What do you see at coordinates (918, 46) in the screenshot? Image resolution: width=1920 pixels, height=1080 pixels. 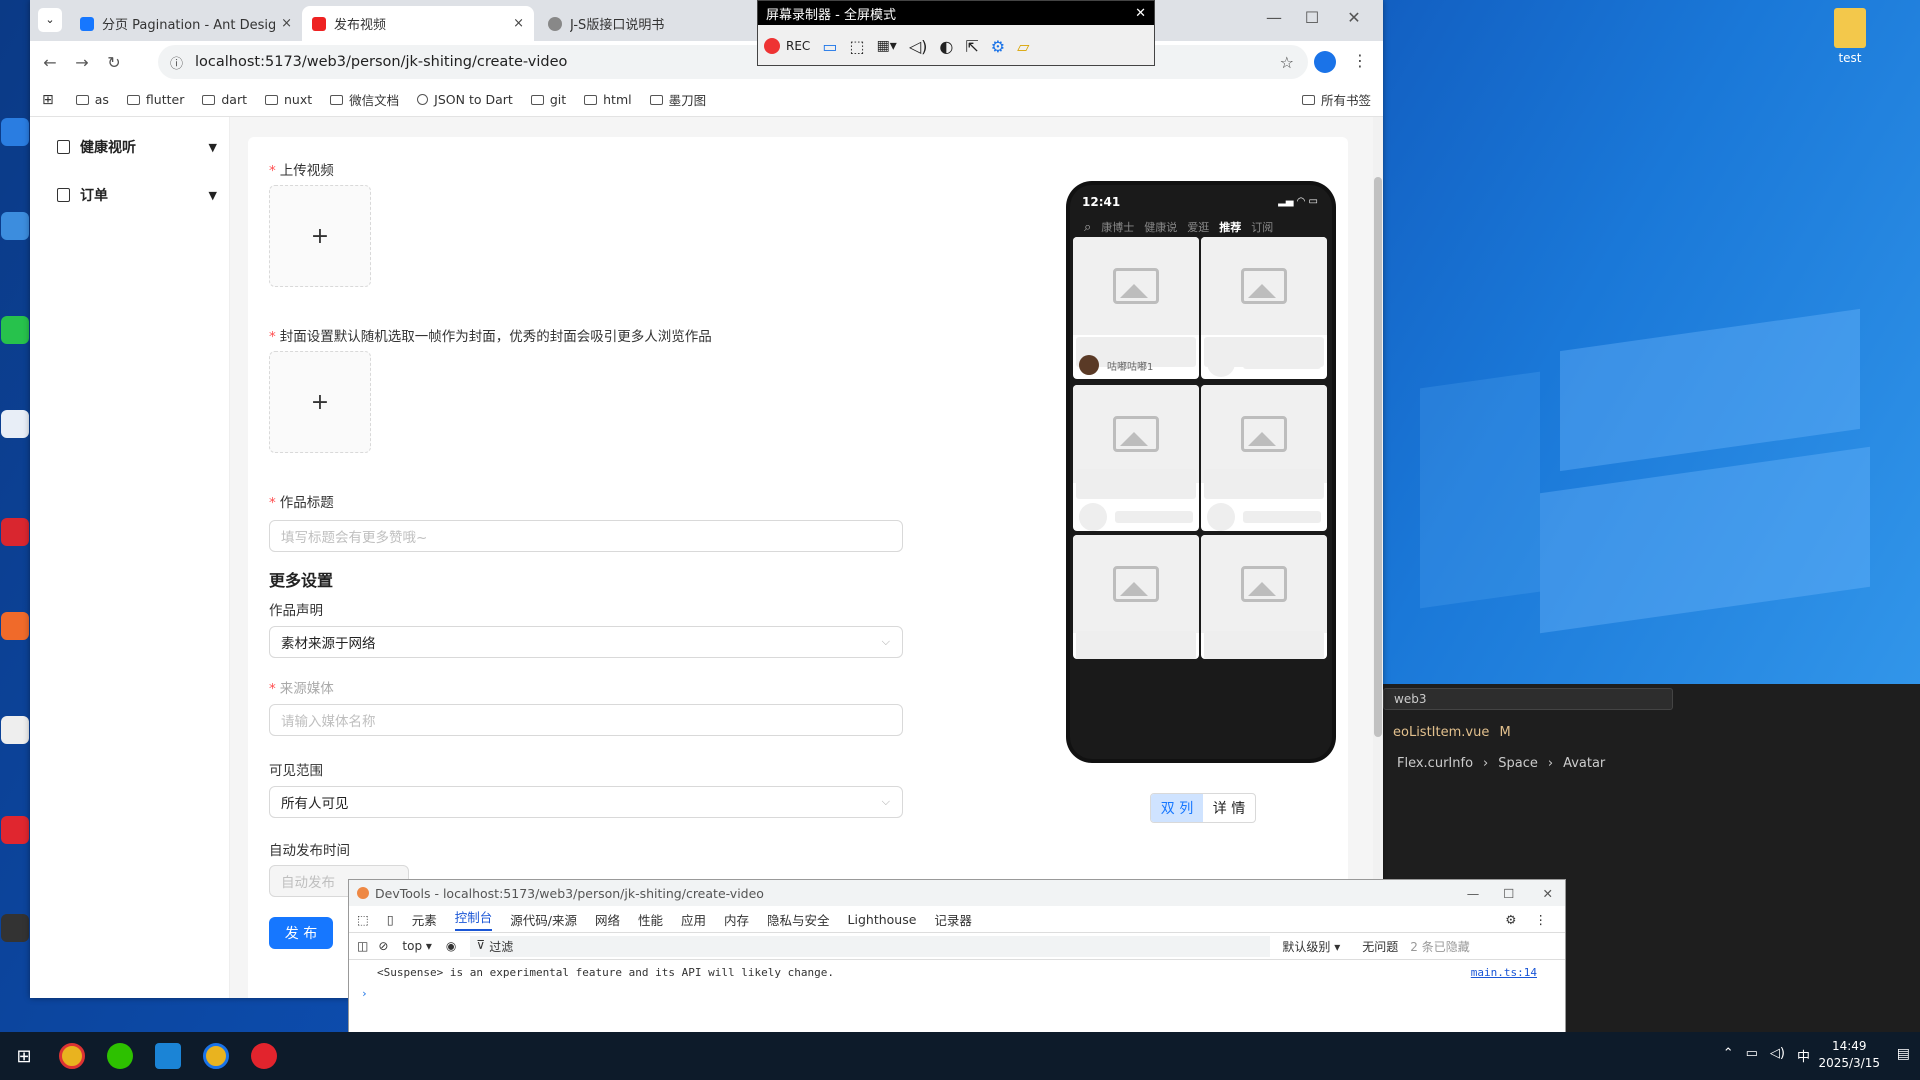 I see `speaker-icon: ◁)` at bounding box center [918, 46].